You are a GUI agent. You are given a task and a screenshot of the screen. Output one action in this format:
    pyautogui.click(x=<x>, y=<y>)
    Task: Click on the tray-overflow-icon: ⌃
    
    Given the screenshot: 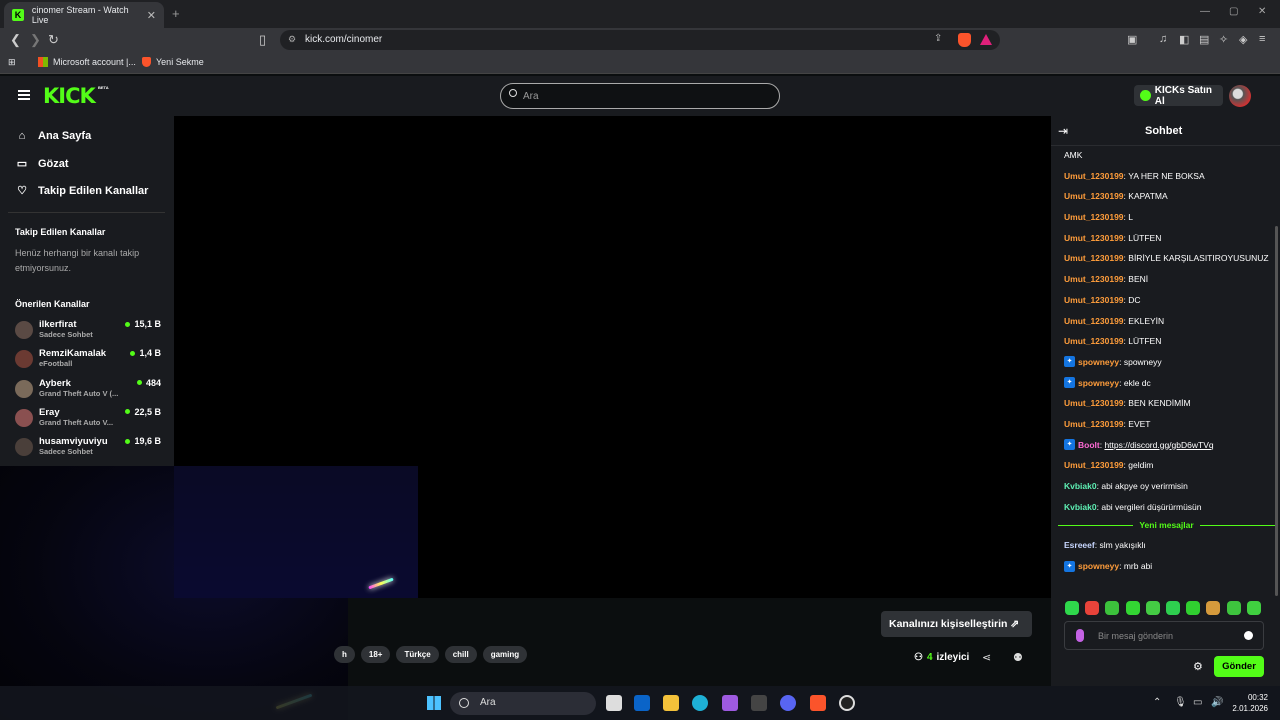 What is the action you would take?
    pyautogui.click(x=1157, y=702)
    